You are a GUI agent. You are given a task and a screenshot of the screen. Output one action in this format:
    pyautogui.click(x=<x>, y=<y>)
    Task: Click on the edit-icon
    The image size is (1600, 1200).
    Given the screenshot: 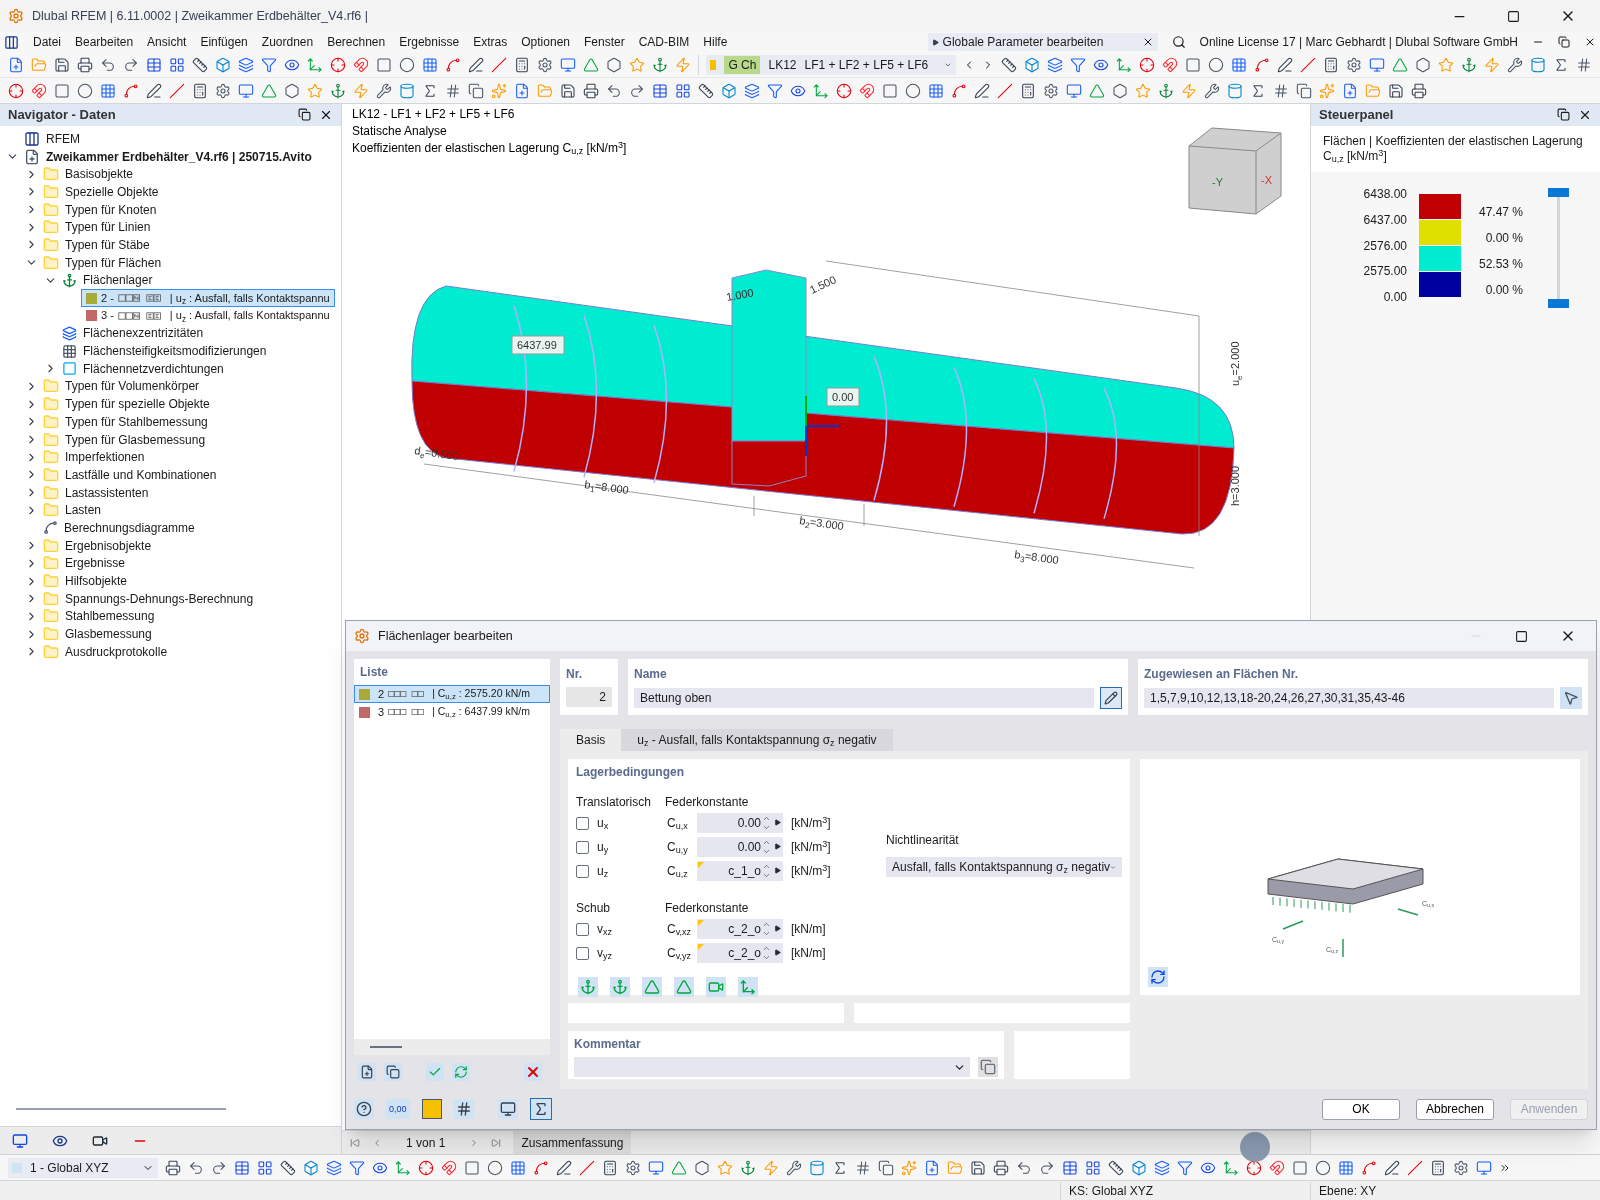 What is the action you would take?
    pyautogui.click(x=1111, y=698)
    